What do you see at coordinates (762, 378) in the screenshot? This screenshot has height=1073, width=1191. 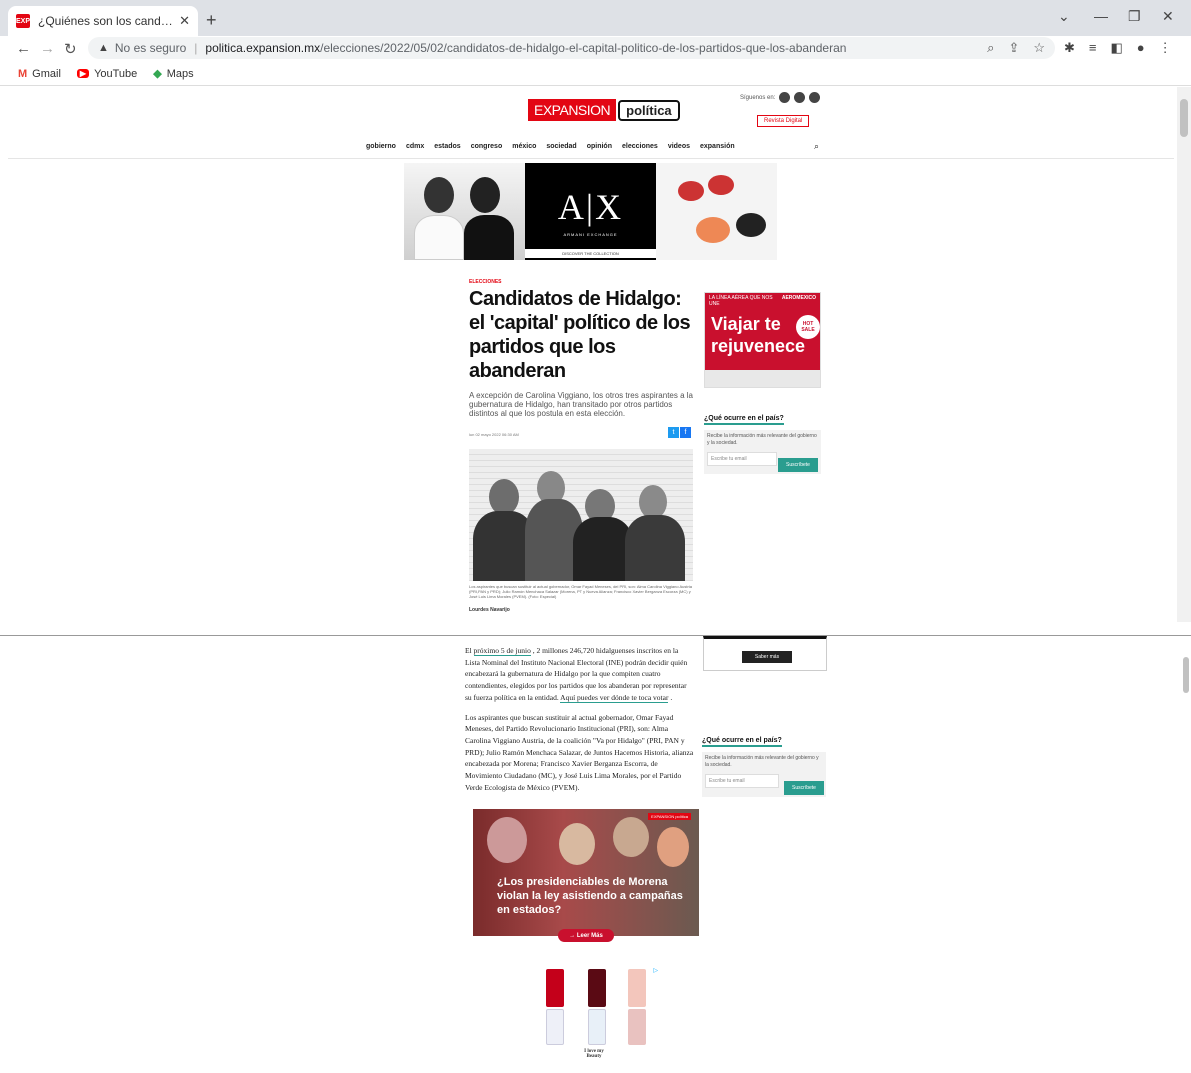 I see `ad-footer` at bounding box center [762, 378].